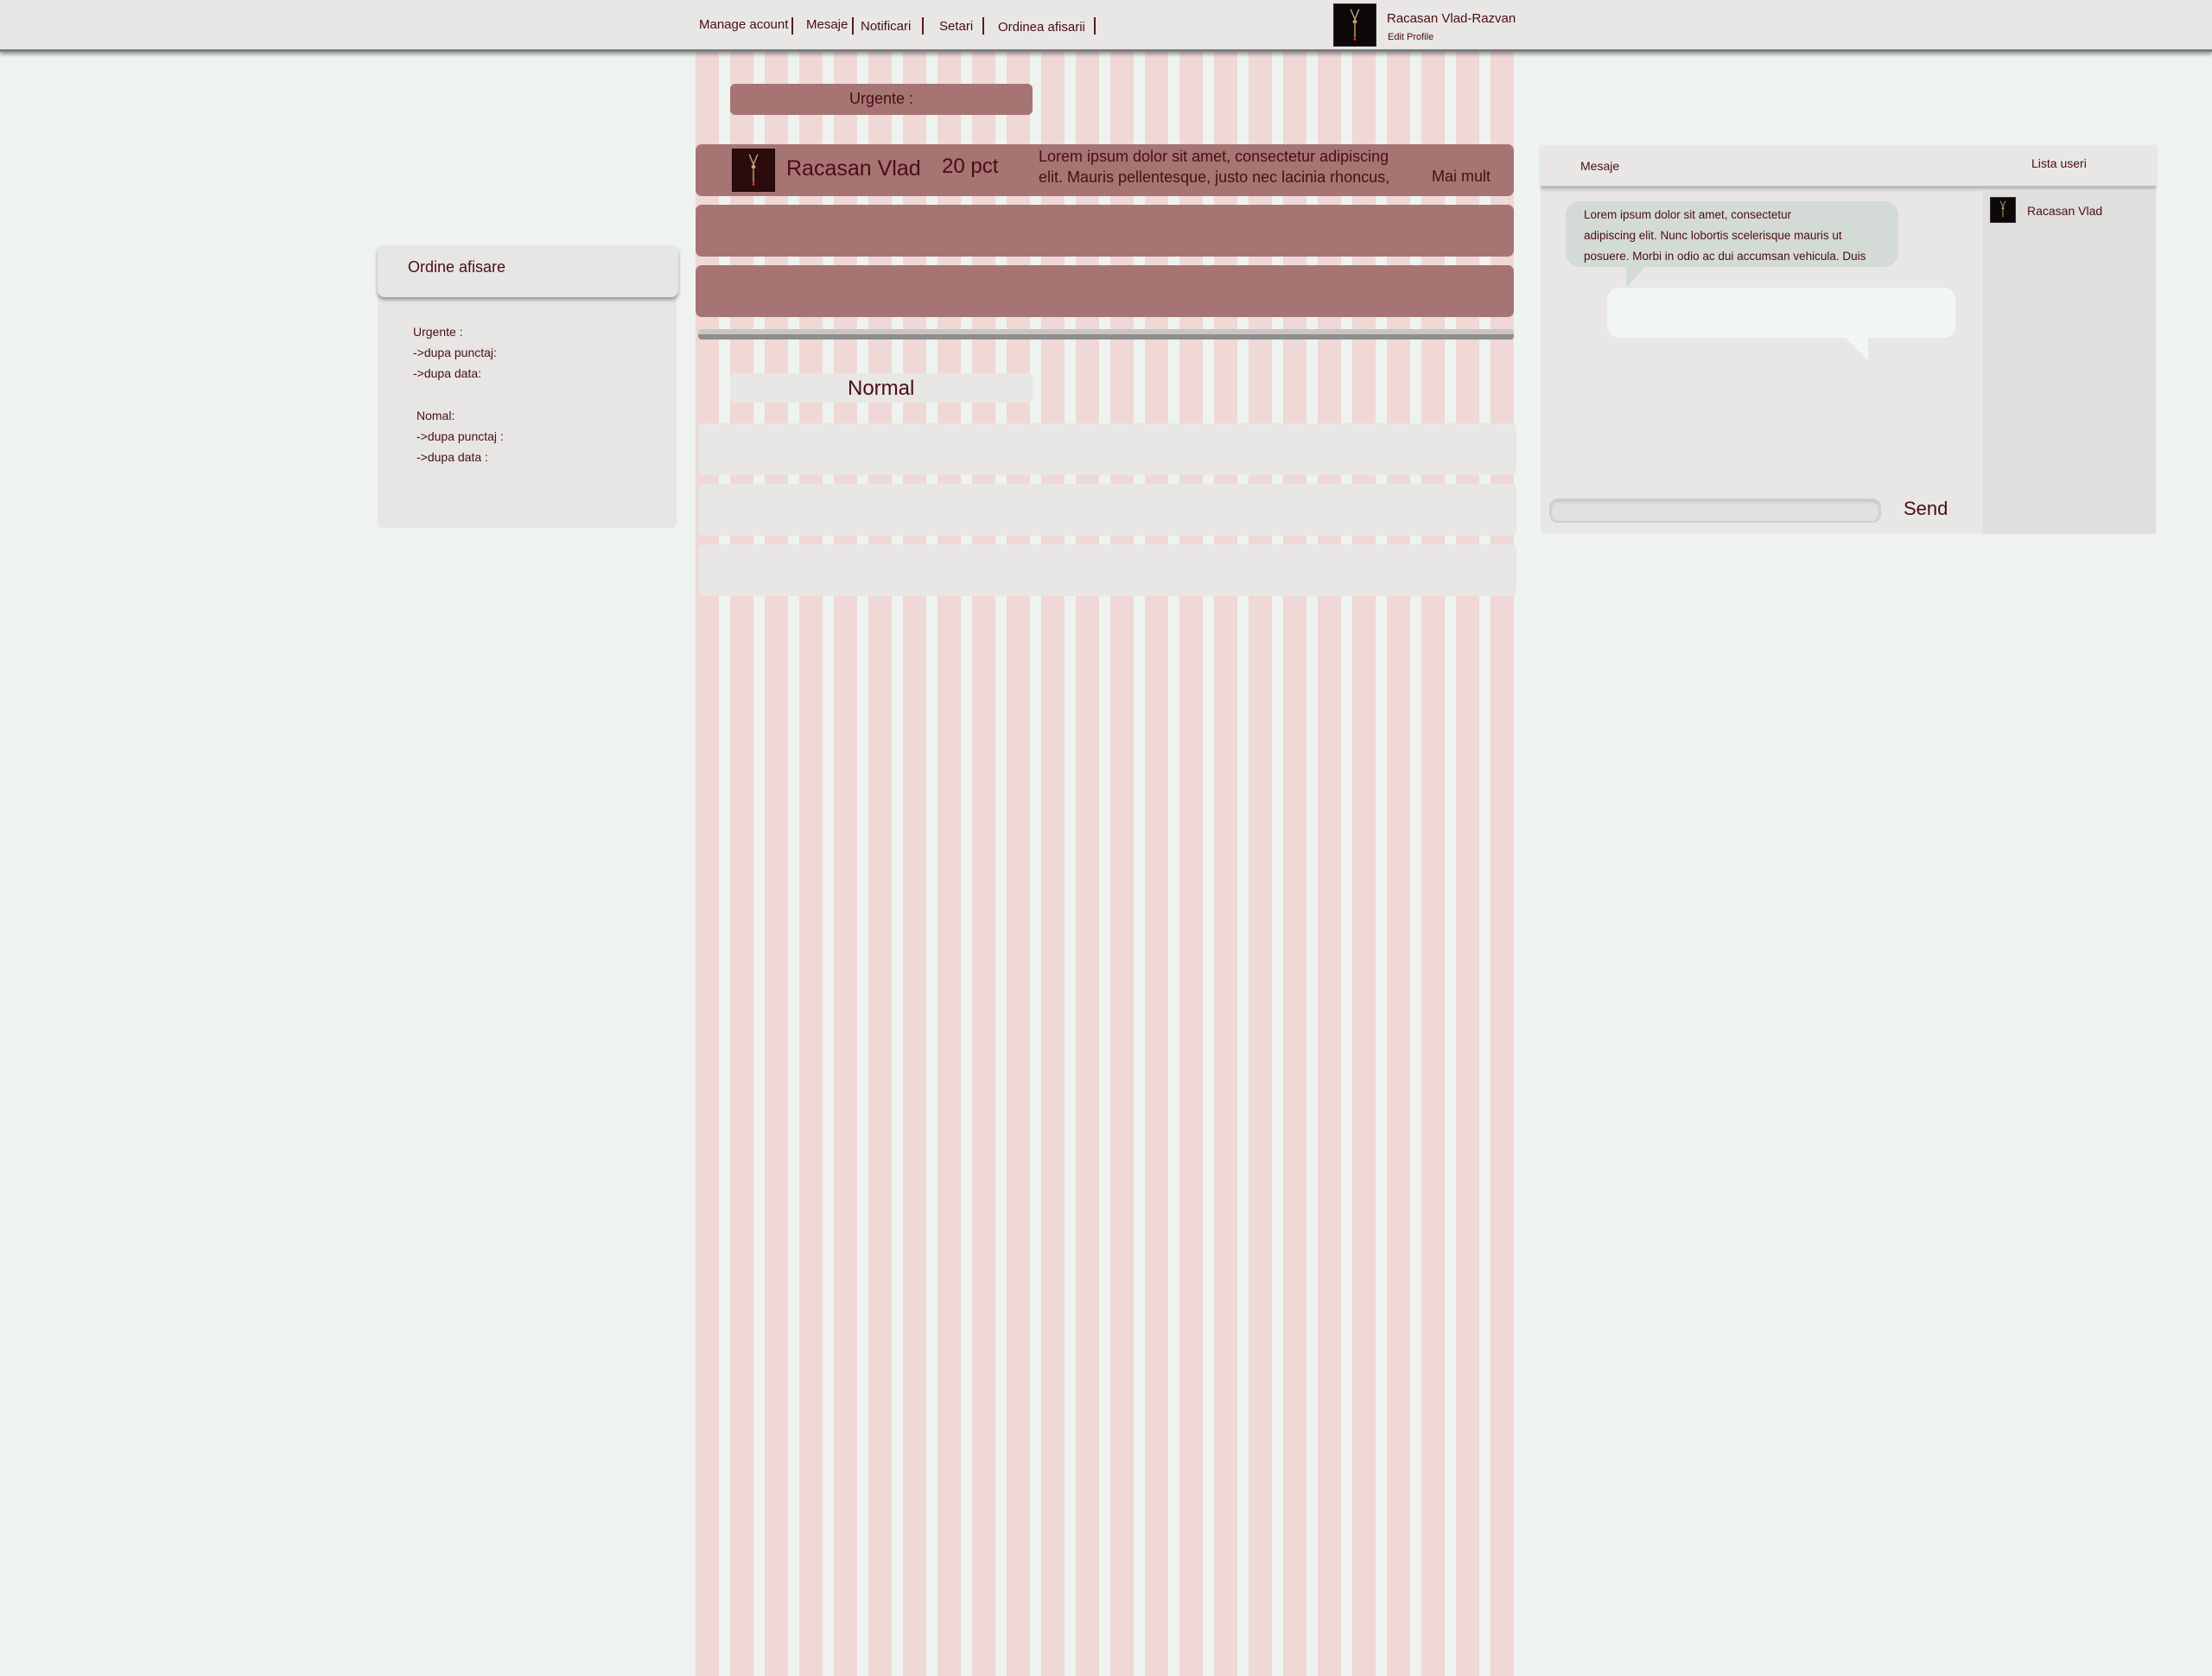  I want to click on sort-order-title: Ordine afisare, so click(457, 267).